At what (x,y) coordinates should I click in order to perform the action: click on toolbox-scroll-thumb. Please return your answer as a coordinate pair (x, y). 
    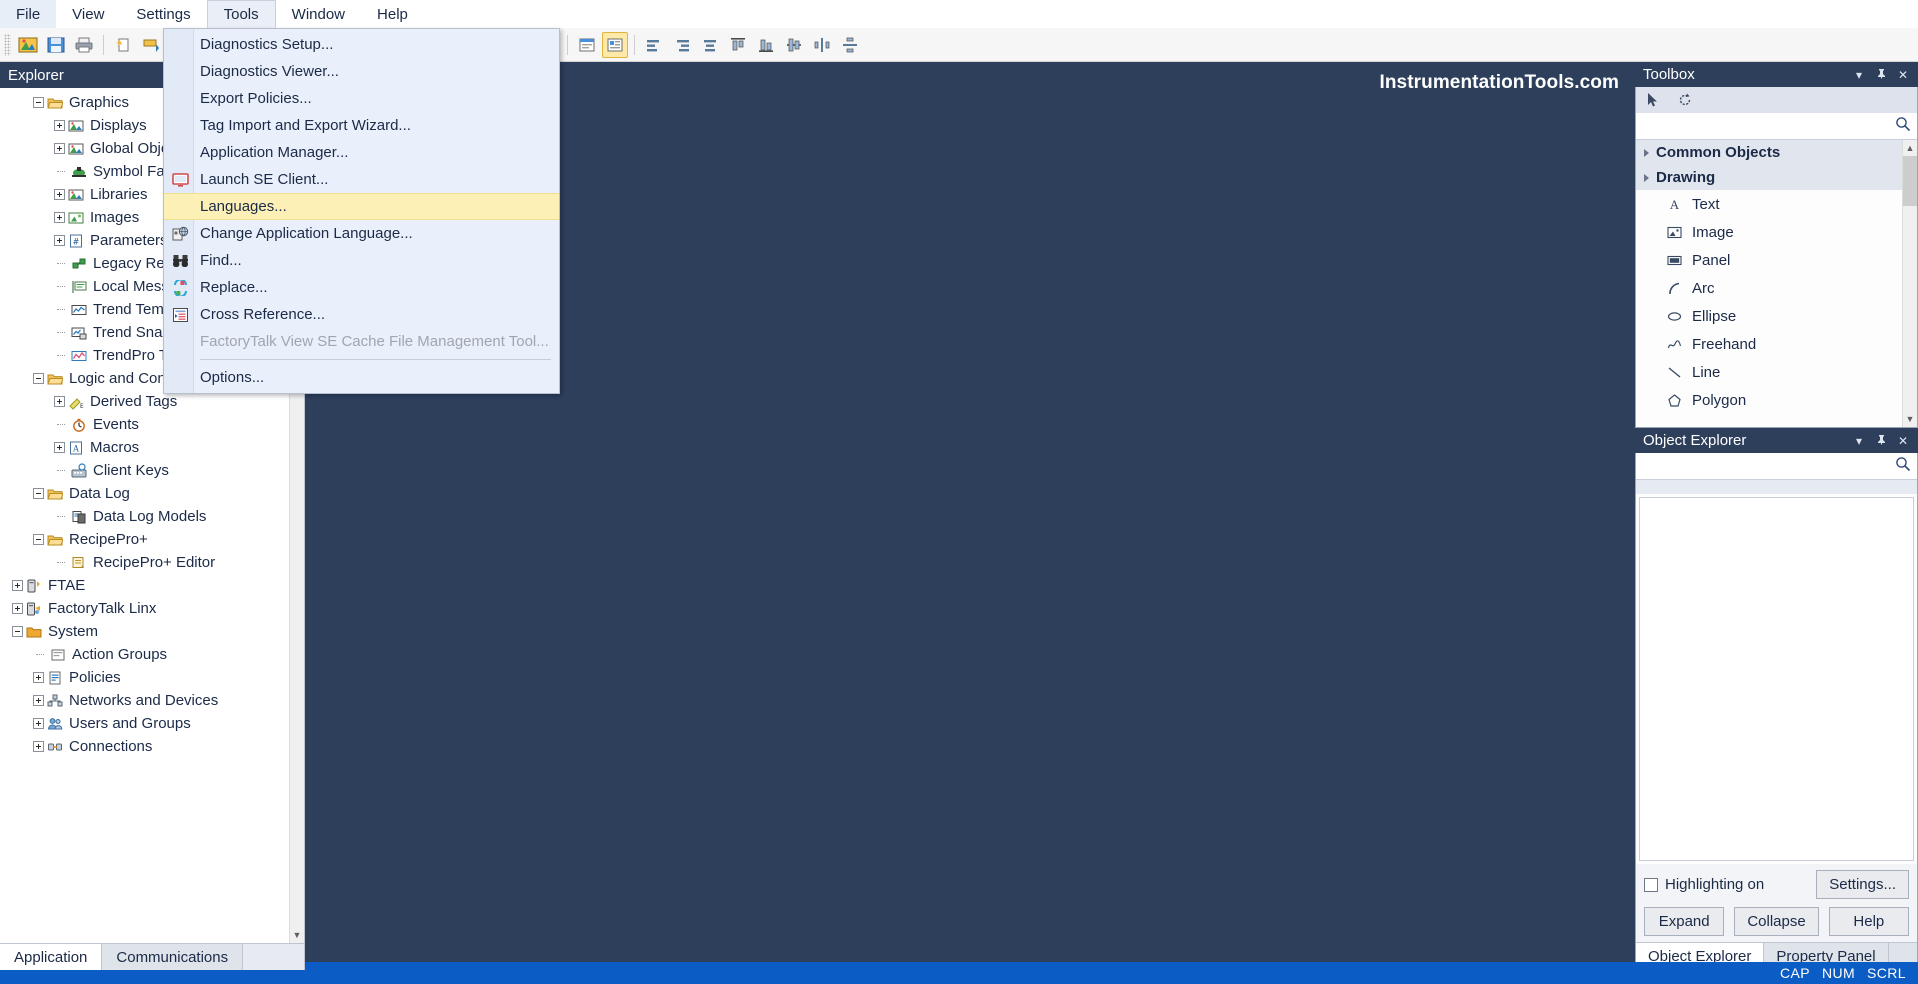
    Looking at the image, I should click on (1910, 181).